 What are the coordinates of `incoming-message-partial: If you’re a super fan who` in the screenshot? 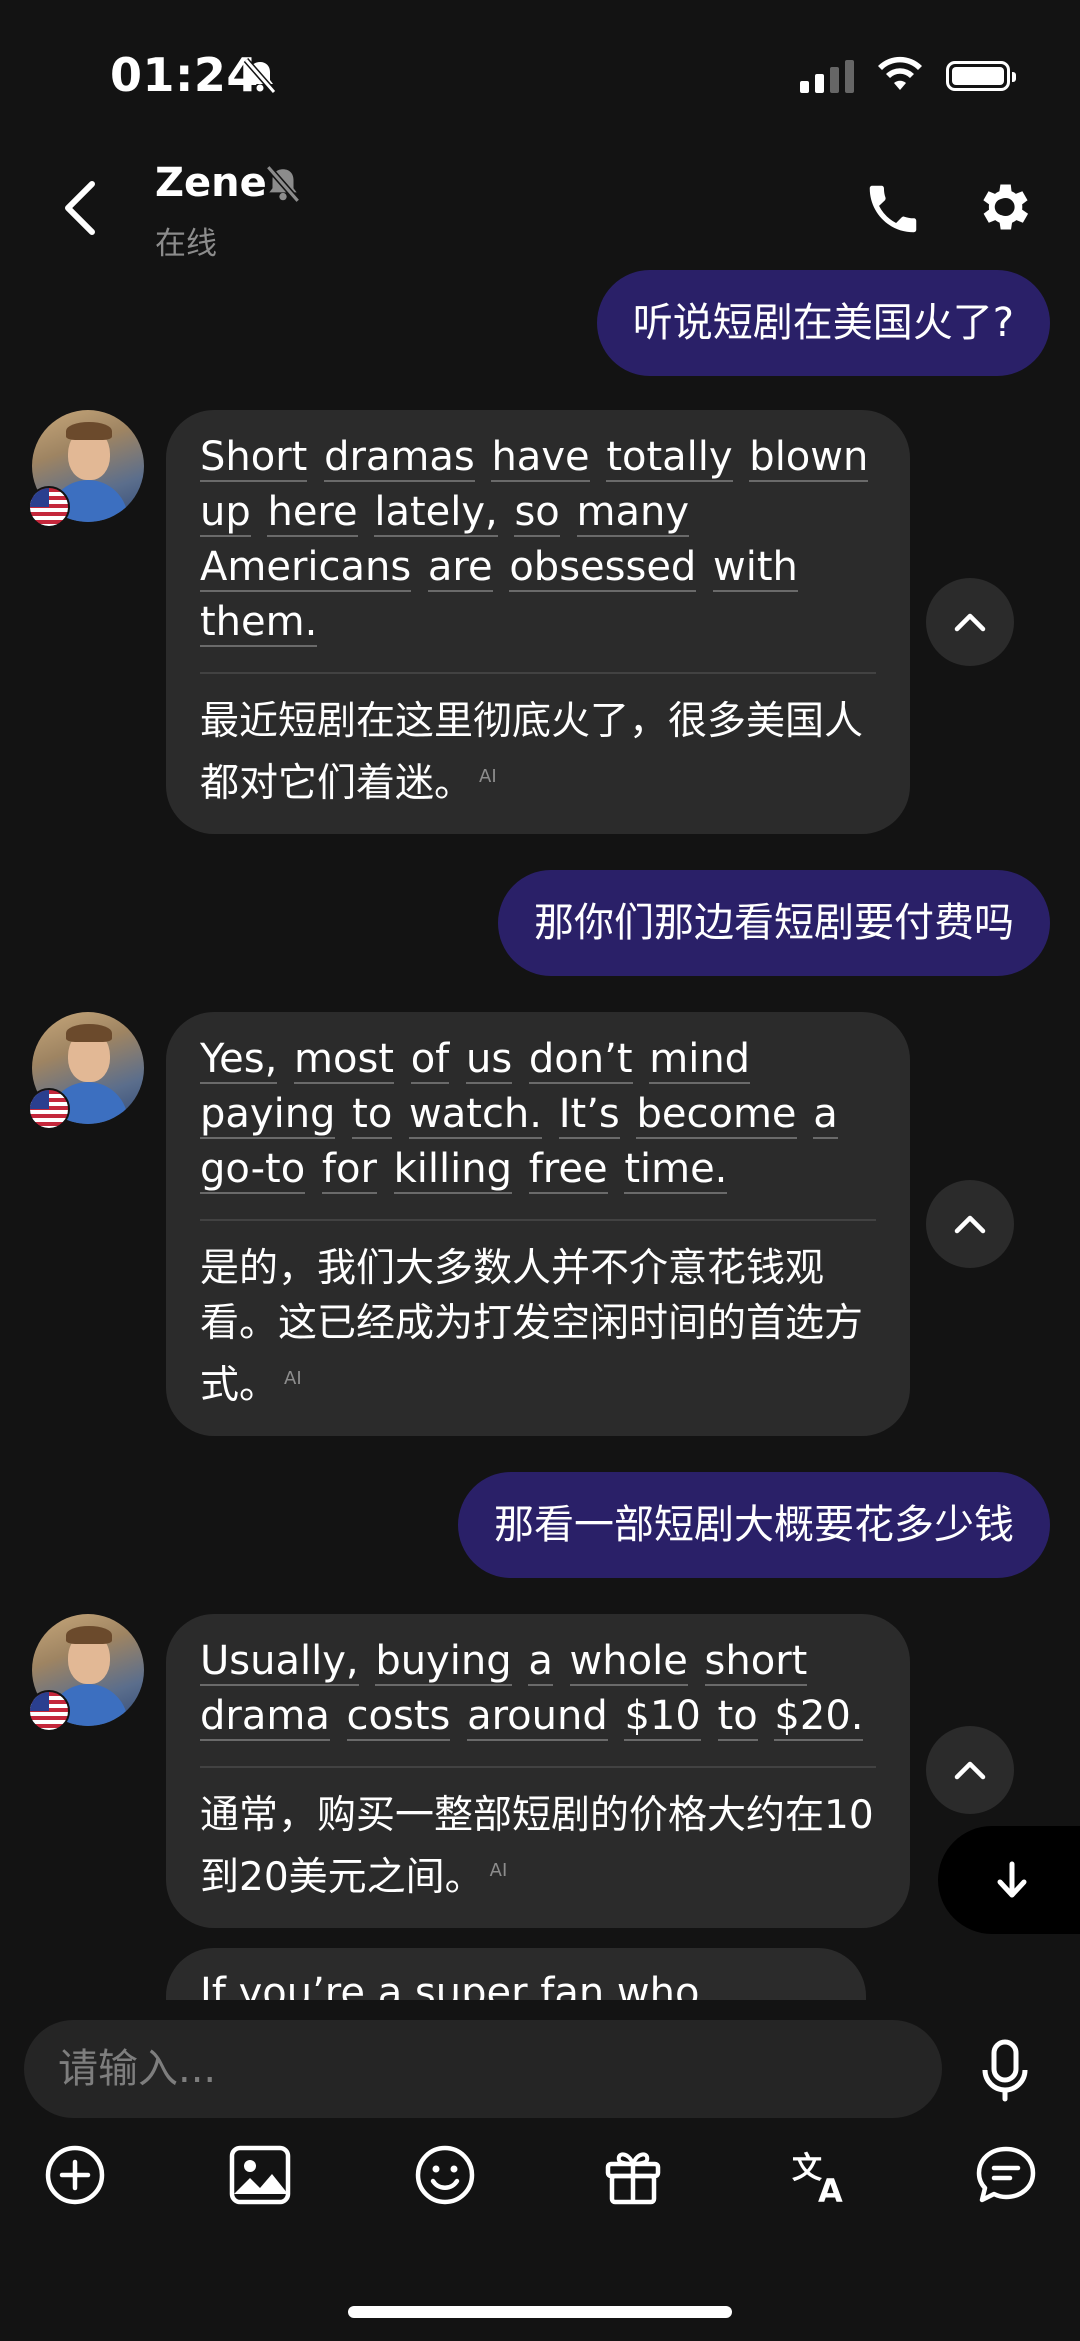 It's located at (516, 1974).